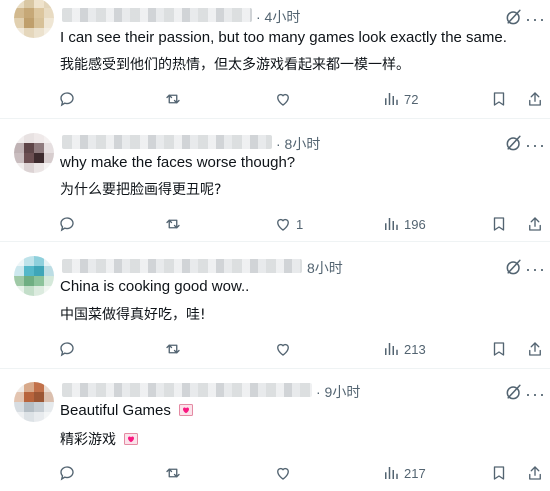 The image size is (550, 491). What do you see at coordinates (415, 473) in the screenshot?
I see `views-count: 217` at bounding box center [415, 473].